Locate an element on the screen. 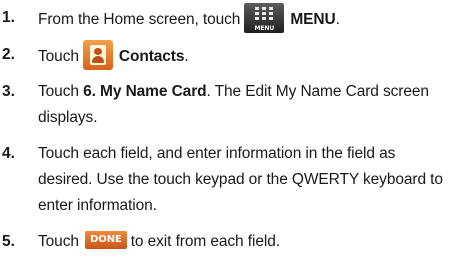 This screenshot has height=265, width=473. menu-grid-icon: MENU is located at coordinates (264, 18).